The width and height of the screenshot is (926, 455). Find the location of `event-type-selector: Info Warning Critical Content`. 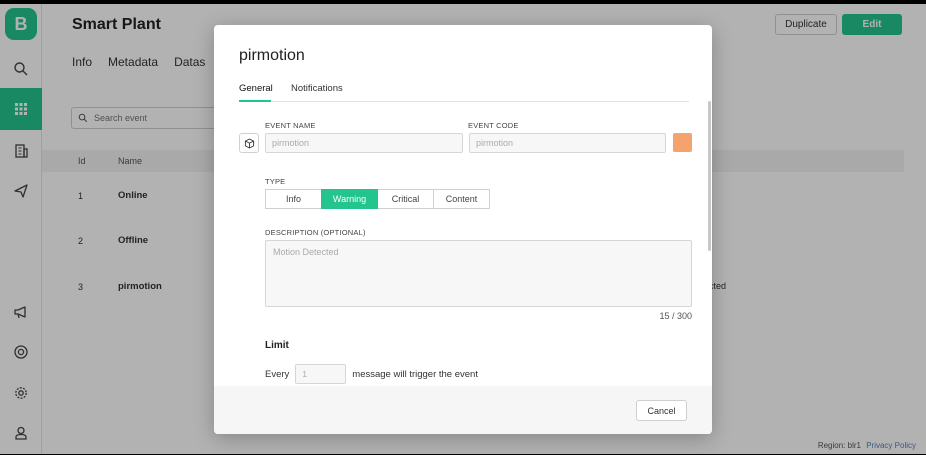

event-type-selector: Info Warning Critical Content is located at coordinates (377, 199).